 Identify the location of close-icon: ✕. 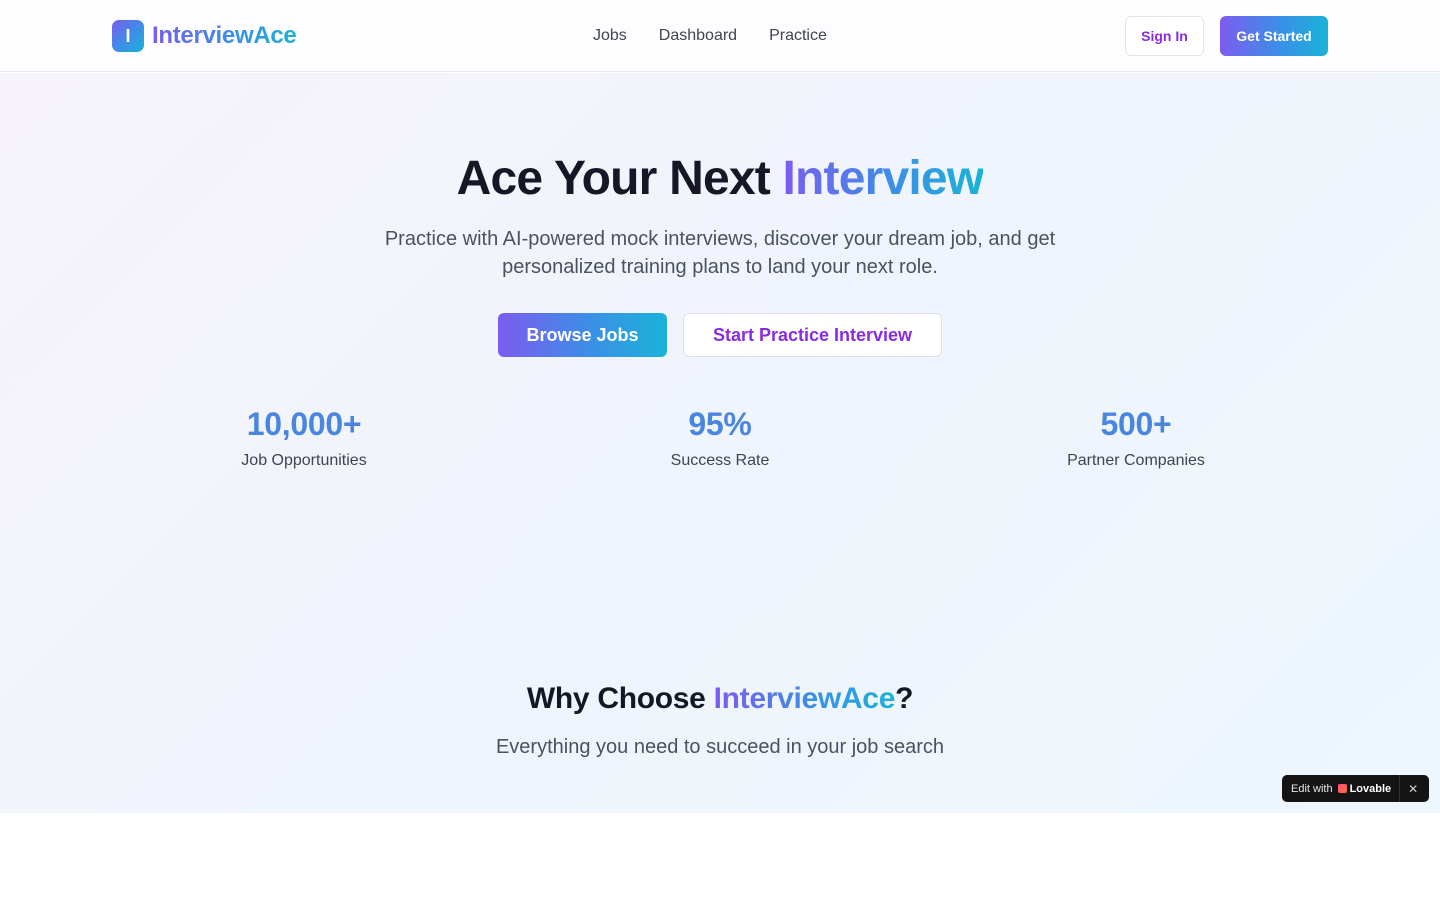
(1413, 789).